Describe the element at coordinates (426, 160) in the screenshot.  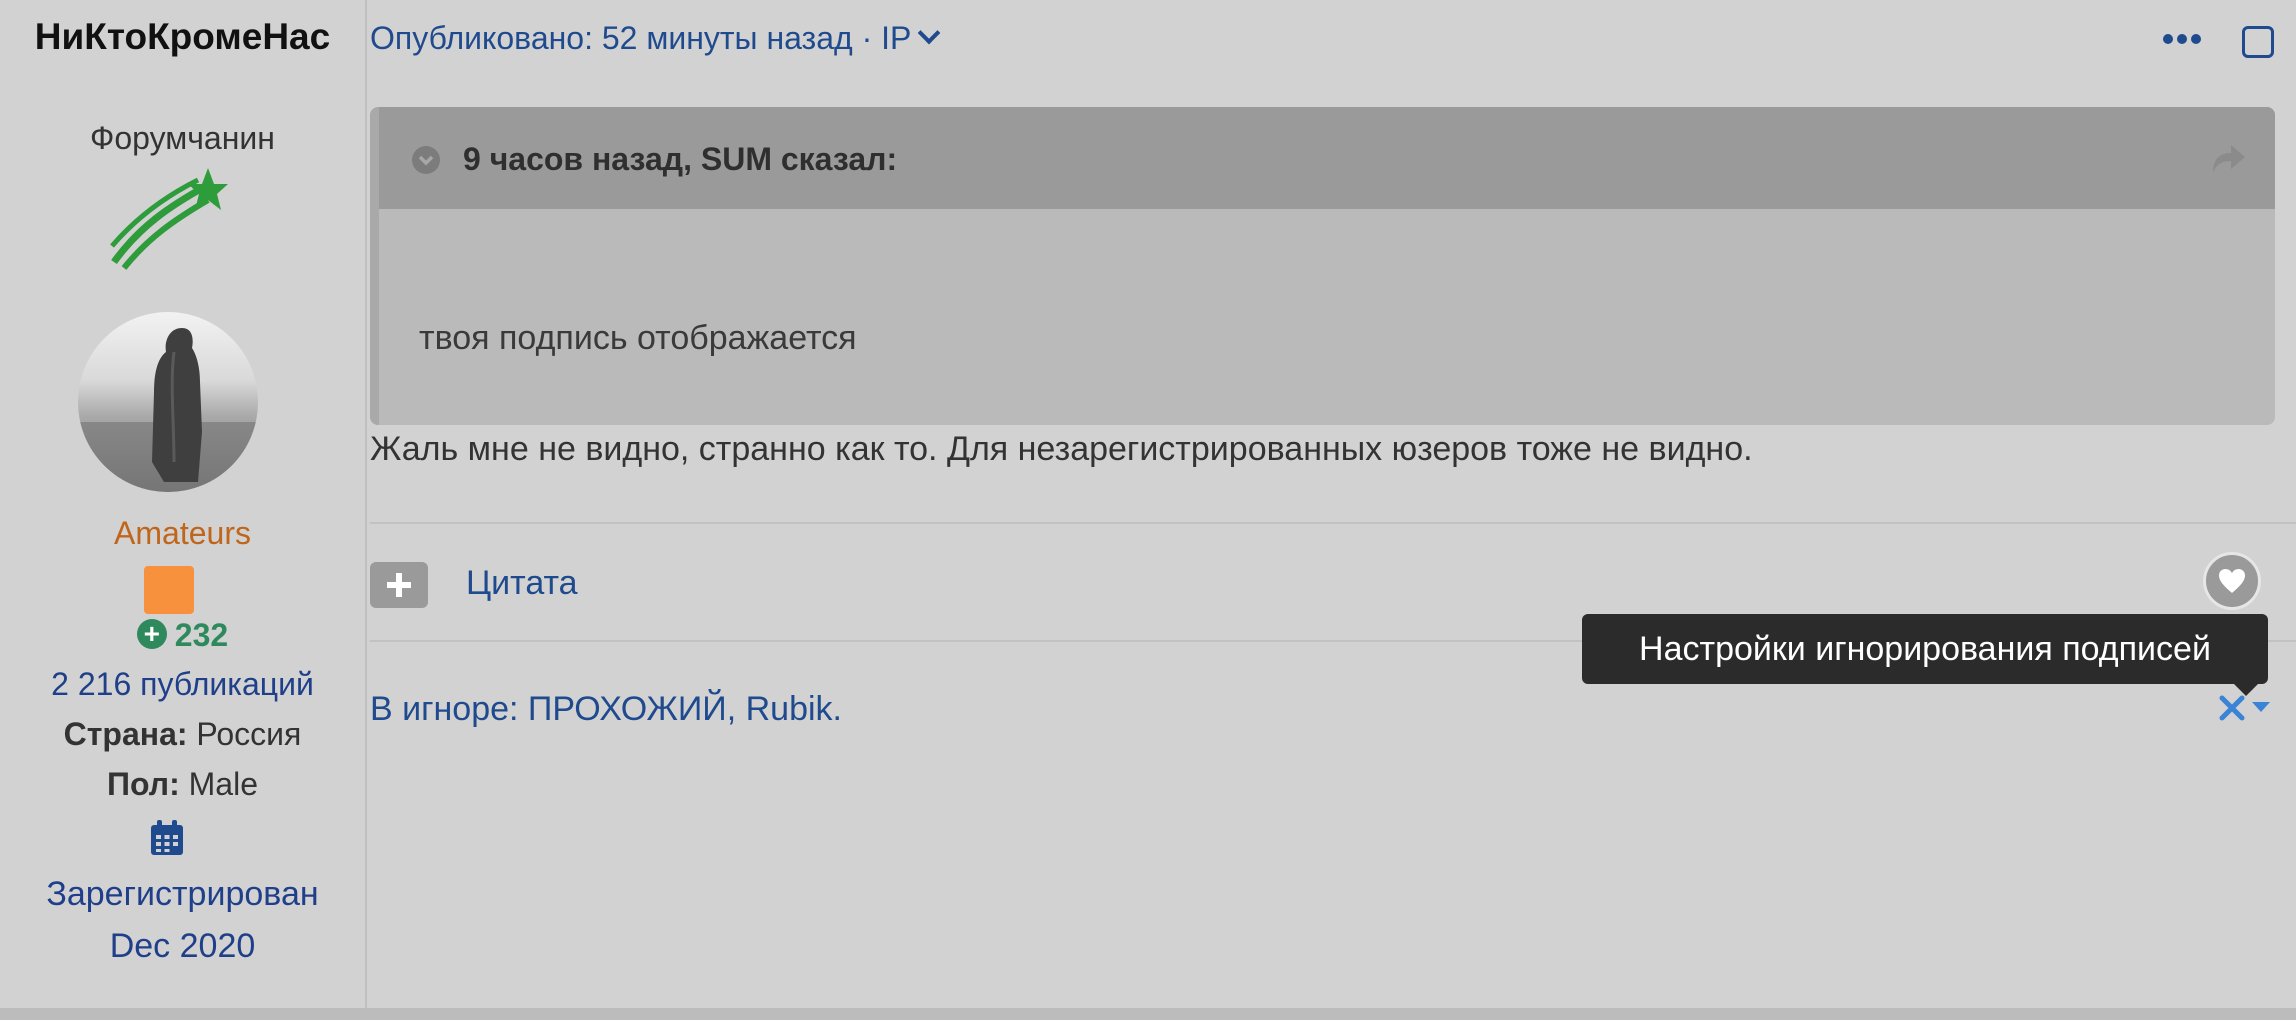
I see `chevron-circle-down-icon` at that location.